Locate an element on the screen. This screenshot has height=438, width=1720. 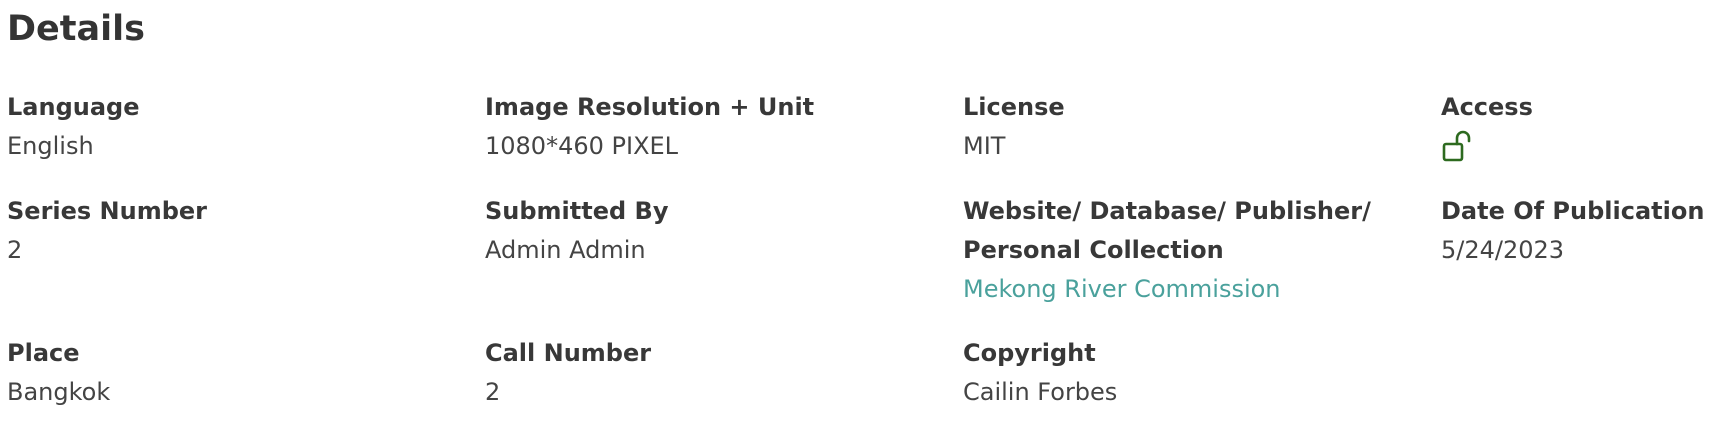
unlocked-padlock-icon is located at coordinates (1458, 147).